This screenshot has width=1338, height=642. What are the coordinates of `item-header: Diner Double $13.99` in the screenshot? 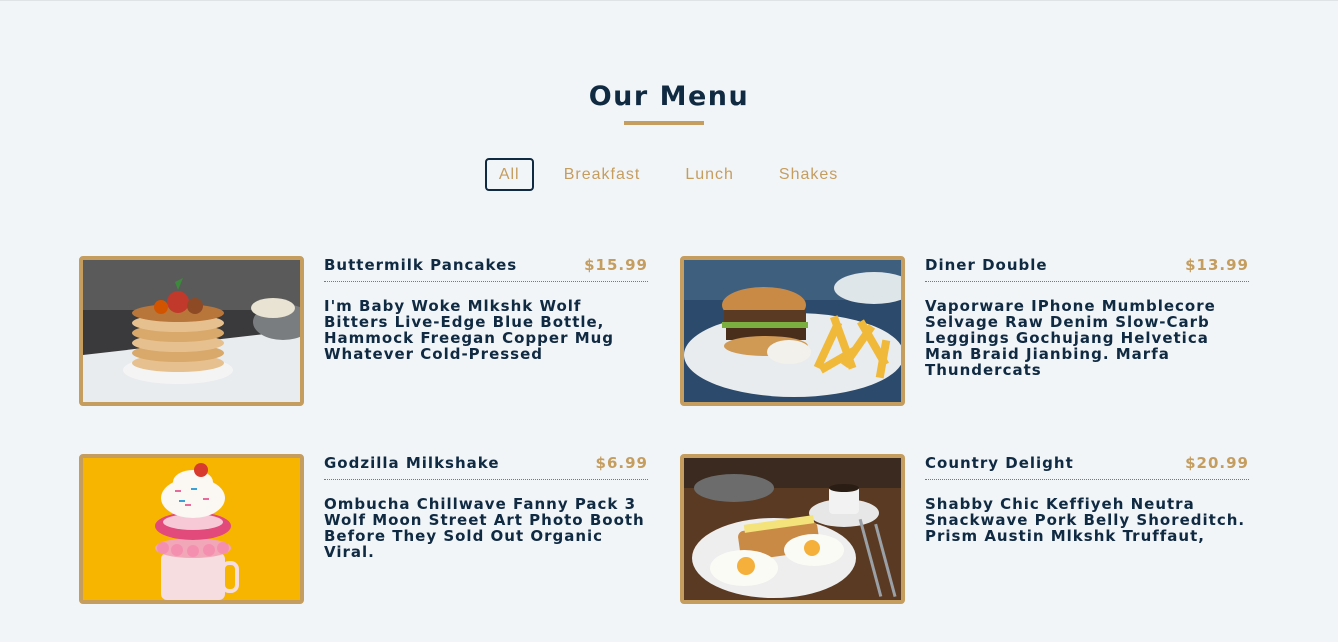 It's located at (1087, 269).